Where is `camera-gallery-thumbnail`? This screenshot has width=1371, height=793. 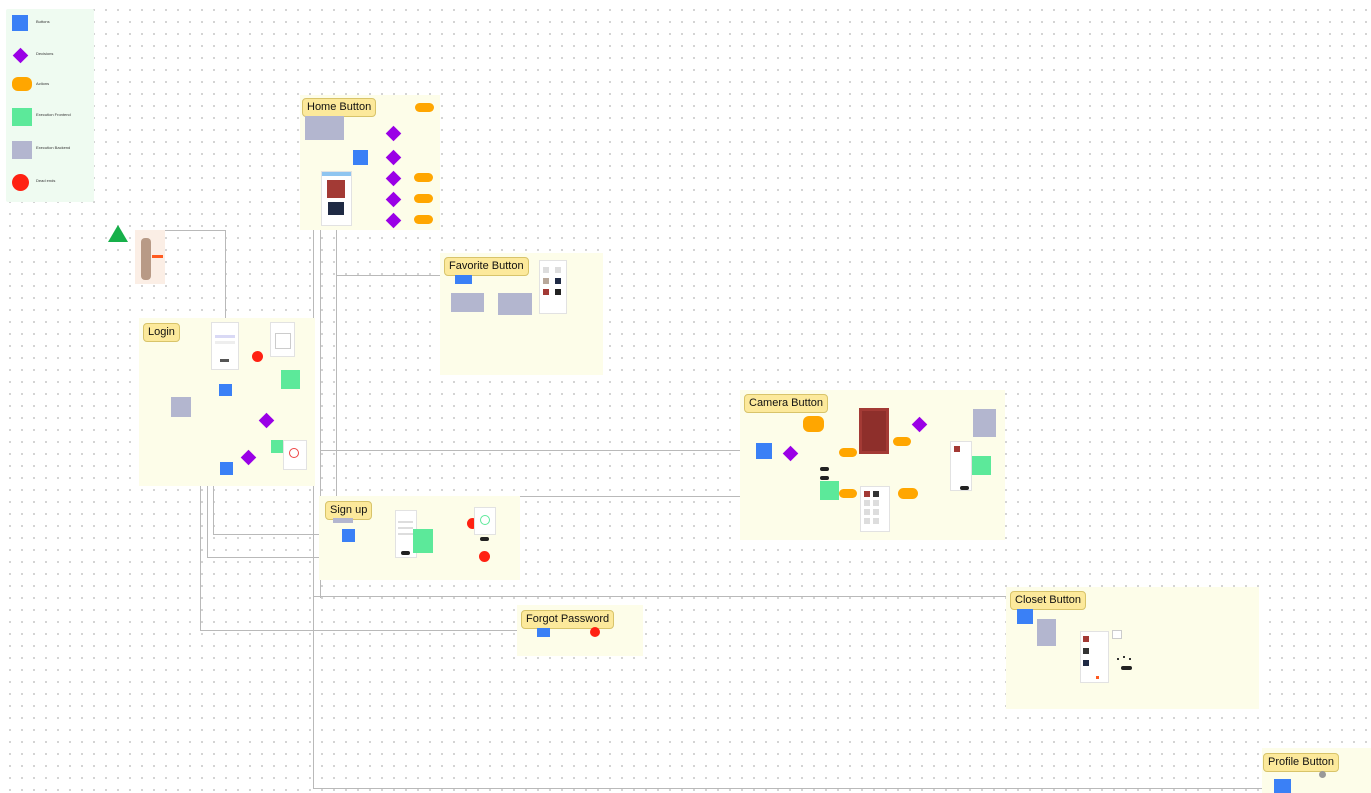 camera-gallery-thumbnail is located at coordinates (875, 509).